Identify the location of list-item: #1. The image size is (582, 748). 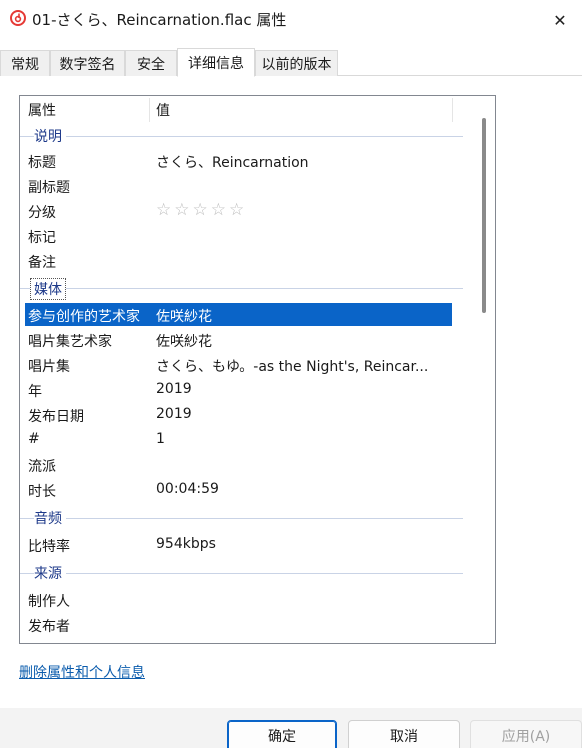
(238, 439).